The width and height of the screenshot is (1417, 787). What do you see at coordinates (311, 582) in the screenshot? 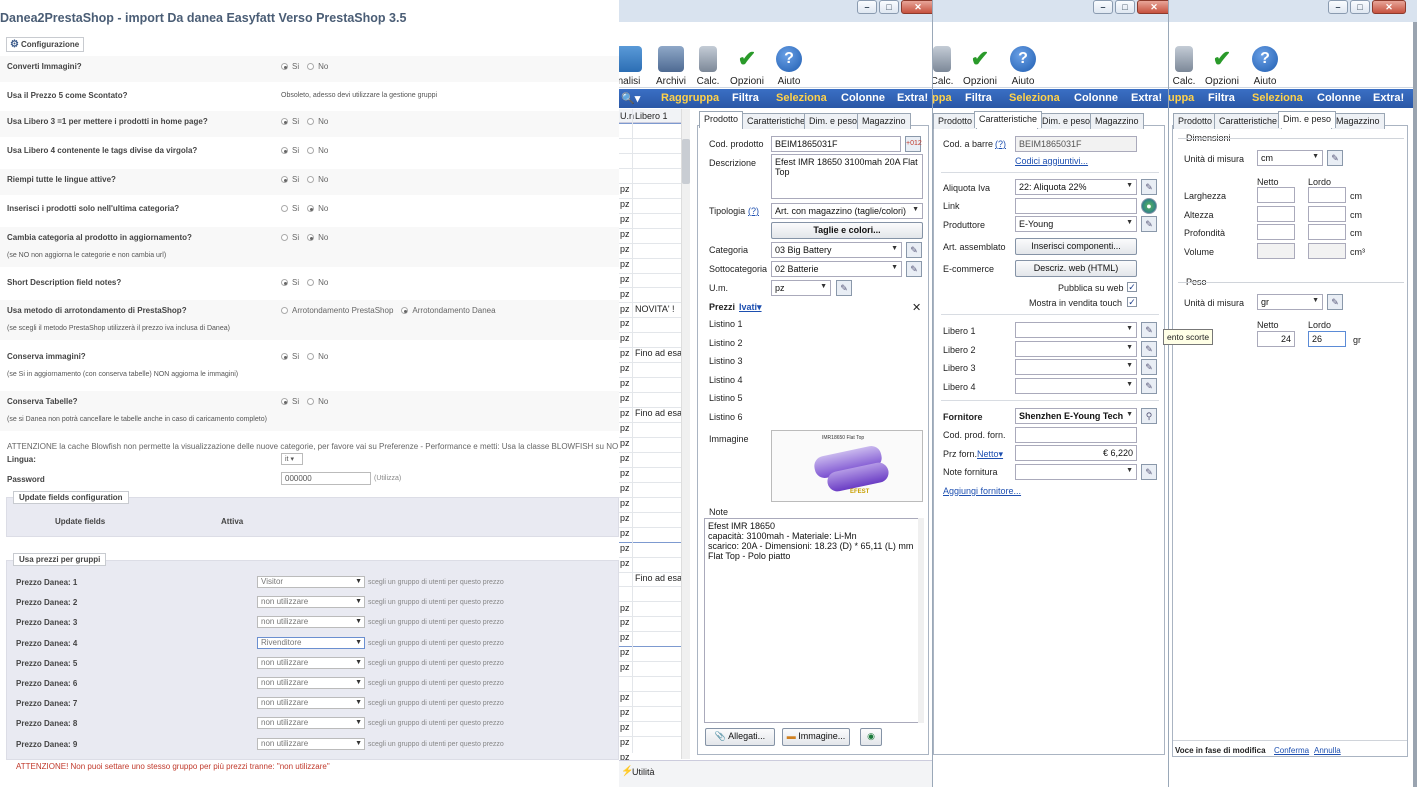
I see `prezzo-select: Visitor ▼` at bounding box center [311, 582].